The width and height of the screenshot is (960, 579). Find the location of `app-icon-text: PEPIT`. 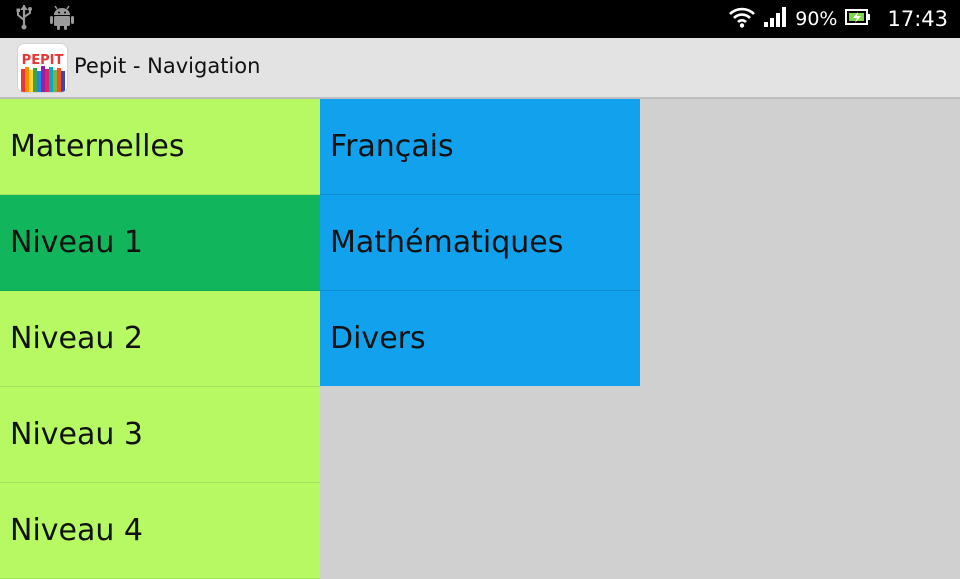

app-icon-text: PEPIT is located at coordinates (43, 60).